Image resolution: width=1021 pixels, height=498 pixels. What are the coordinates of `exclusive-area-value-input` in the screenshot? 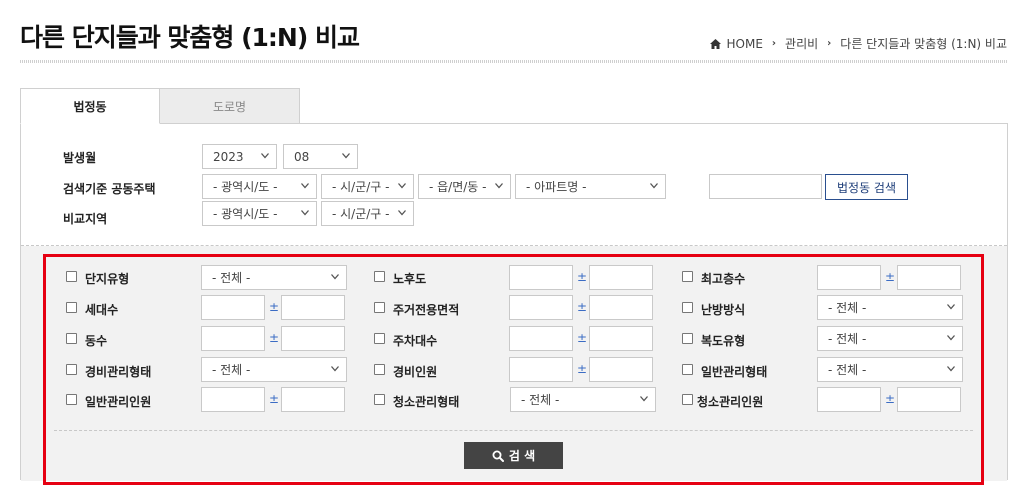 It's located at (541, 307).